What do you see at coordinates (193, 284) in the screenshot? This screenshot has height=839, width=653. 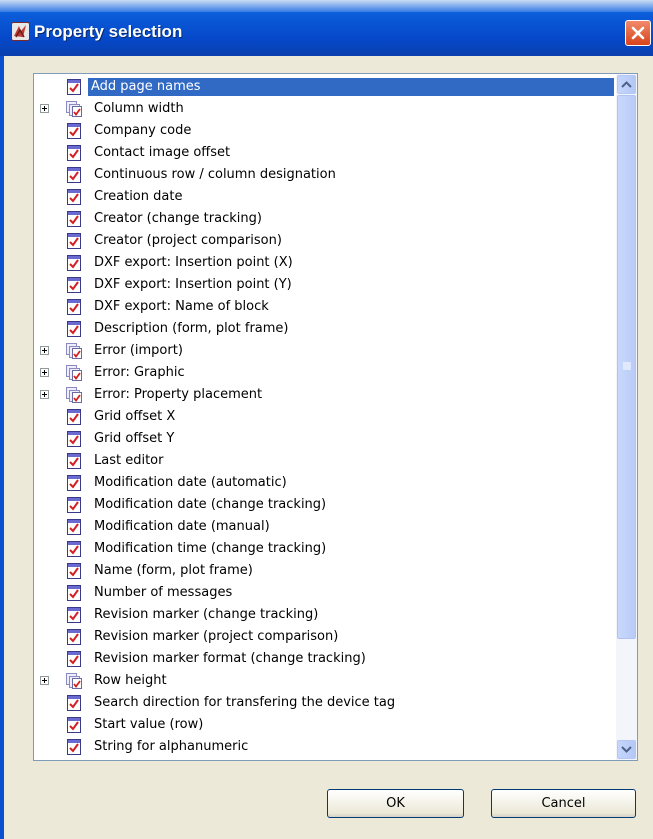 I see `list-item-label: DXF export: Insertion point (Y)` at bounding box center [193, 284].